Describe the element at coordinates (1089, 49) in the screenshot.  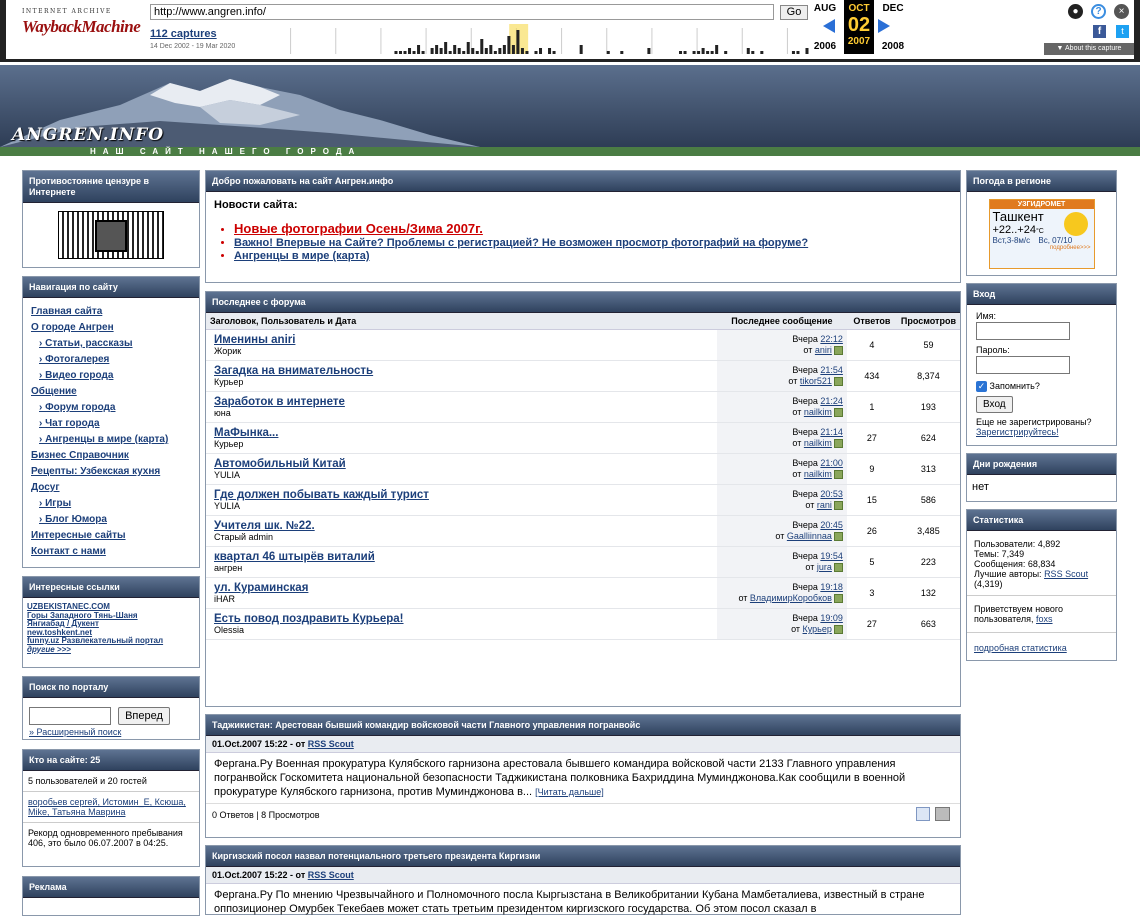
I see `about-capture-button: ▼ About this capture` at that location.